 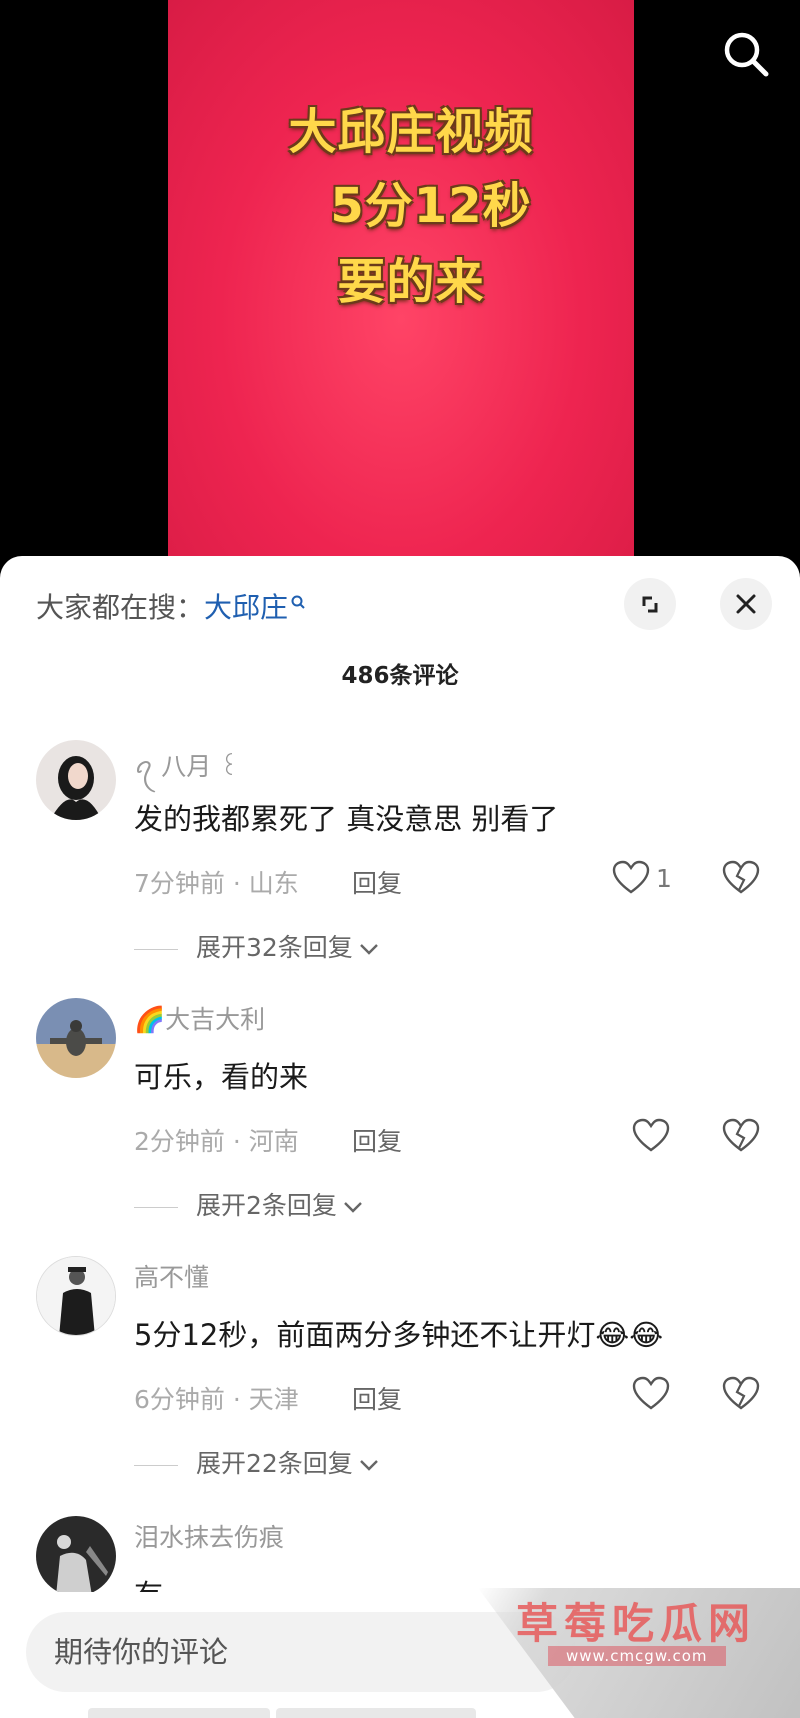 What do you see at coordinates (171, 1276) in the screenshot?
I see `comment-username: 高不懂` at bounding box center [171, 1276].